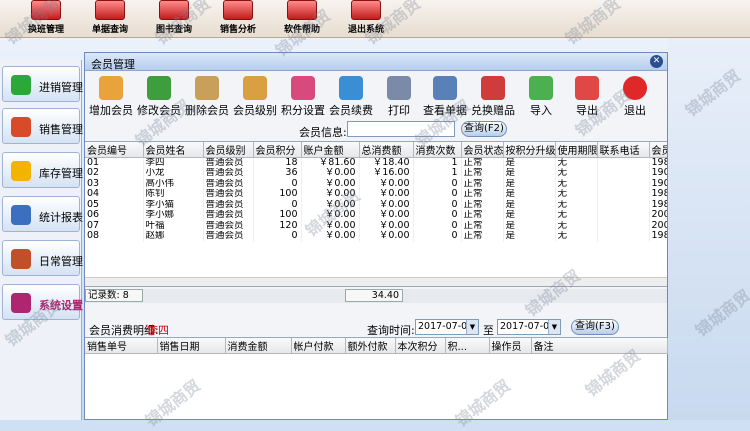 The height and width of the screenshot is (431, 750). What do you see at coordinates (541, 88) in the screenshot?
I see `import-icon` at bounding box center [541, 88].